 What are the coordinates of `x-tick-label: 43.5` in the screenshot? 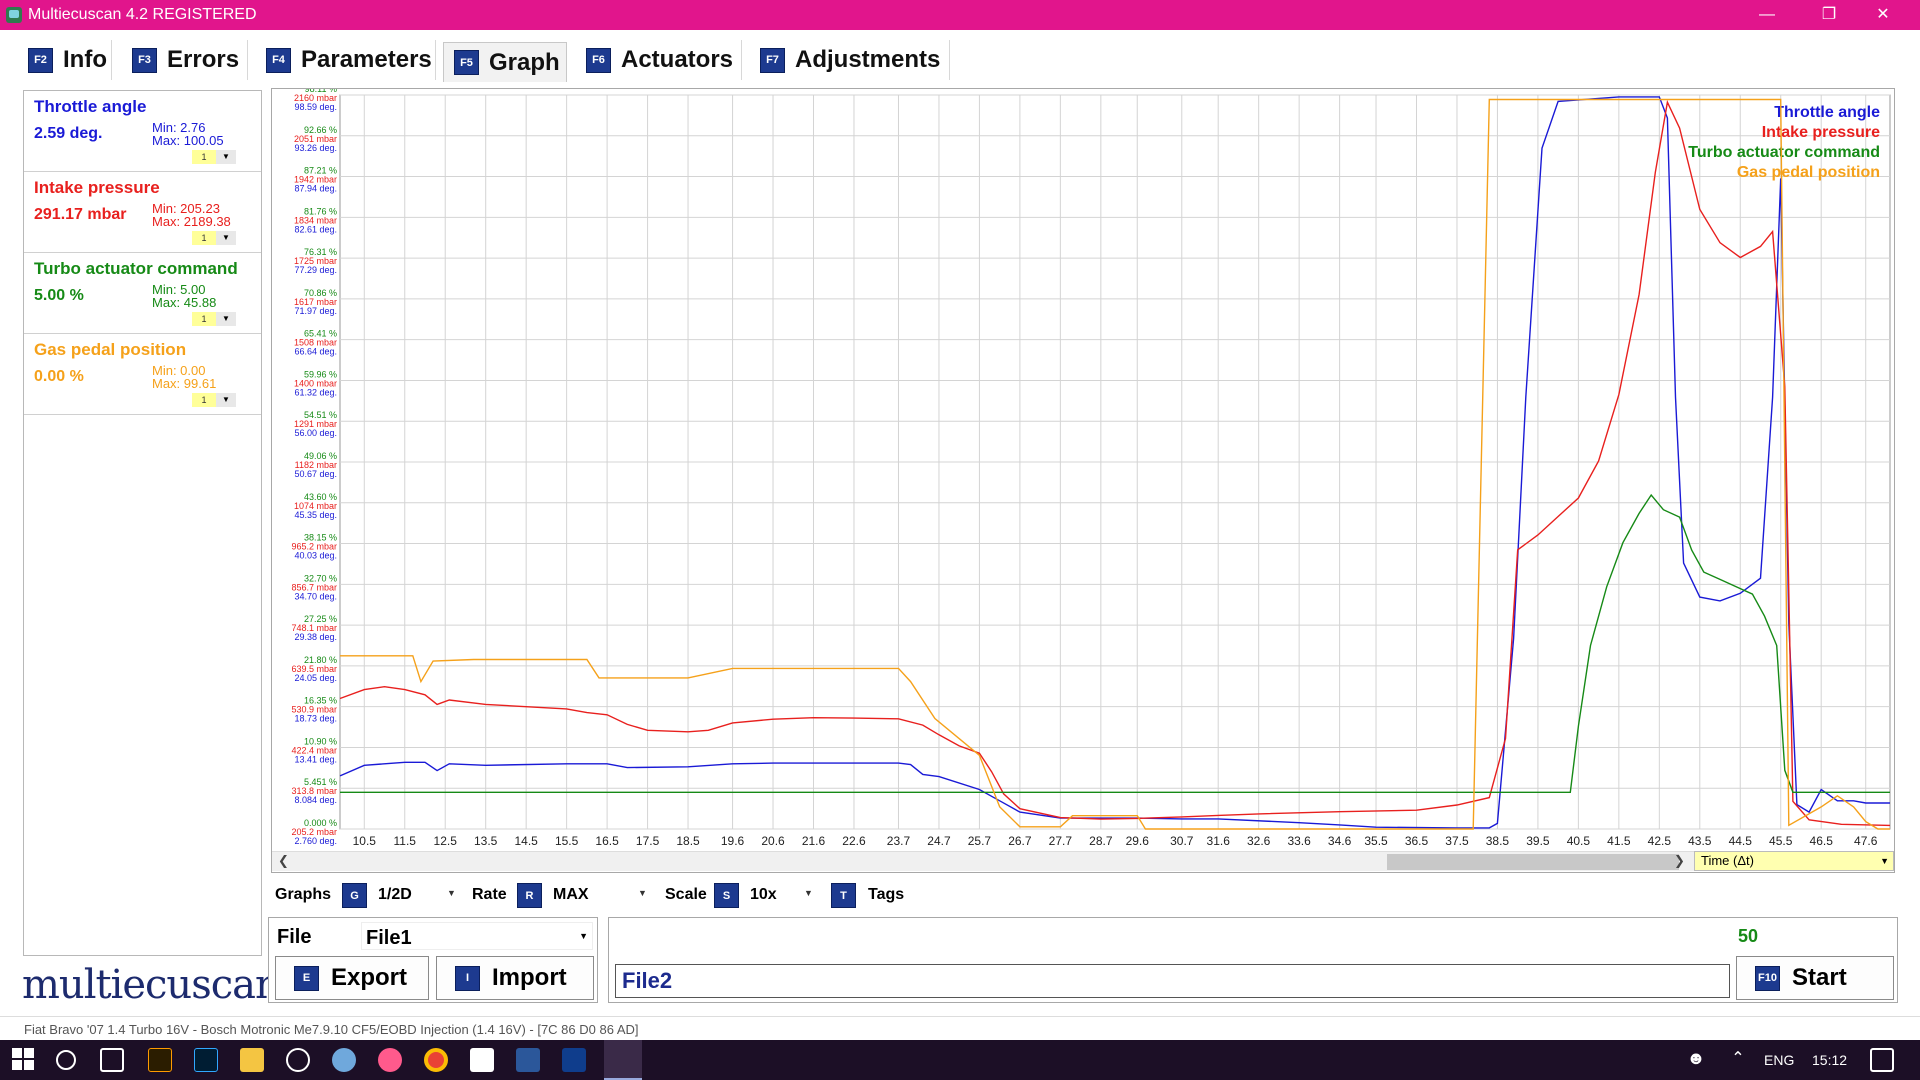 It's located at (1700, 841).